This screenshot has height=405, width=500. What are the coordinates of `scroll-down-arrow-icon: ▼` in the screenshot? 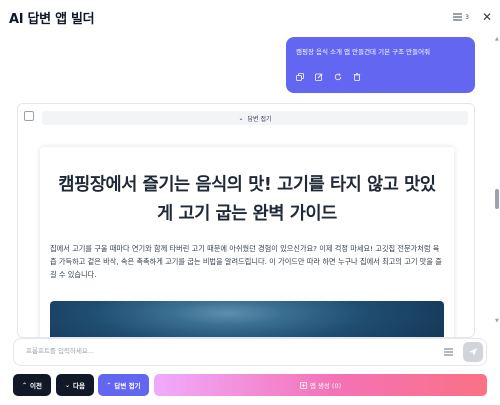 It's located at (497, 321).